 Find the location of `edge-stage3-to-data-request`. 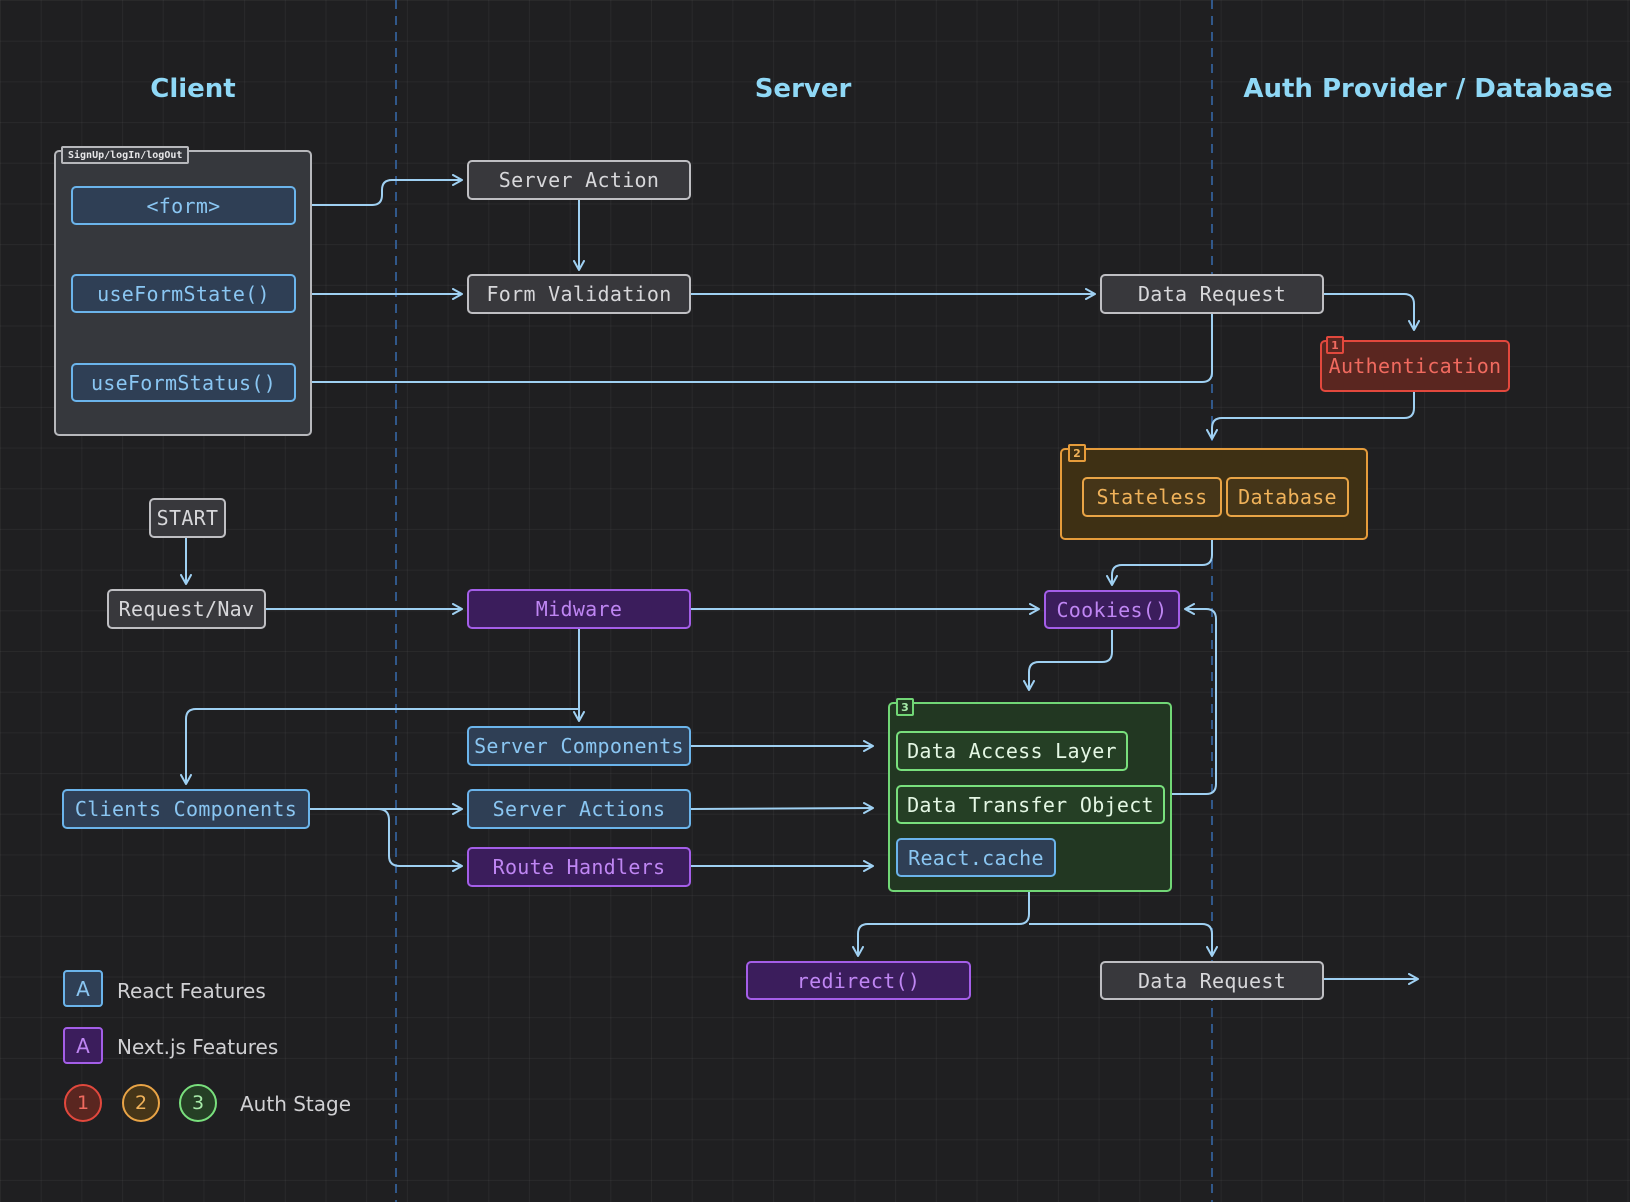

edge-stage3-to-data-request is located at coordinates (1123, 940).